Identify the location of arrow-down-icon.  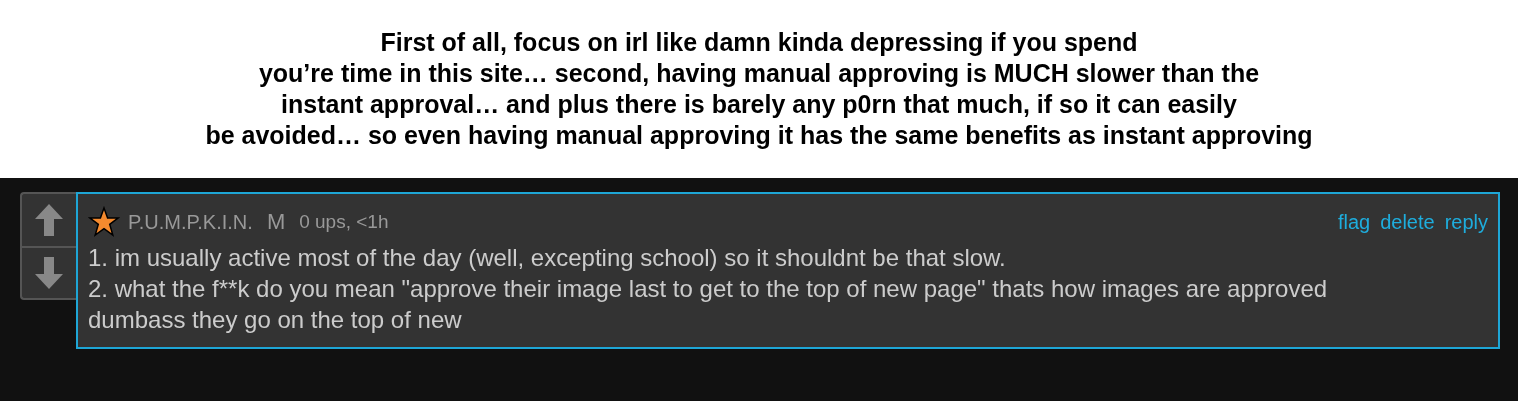
(49, 273).